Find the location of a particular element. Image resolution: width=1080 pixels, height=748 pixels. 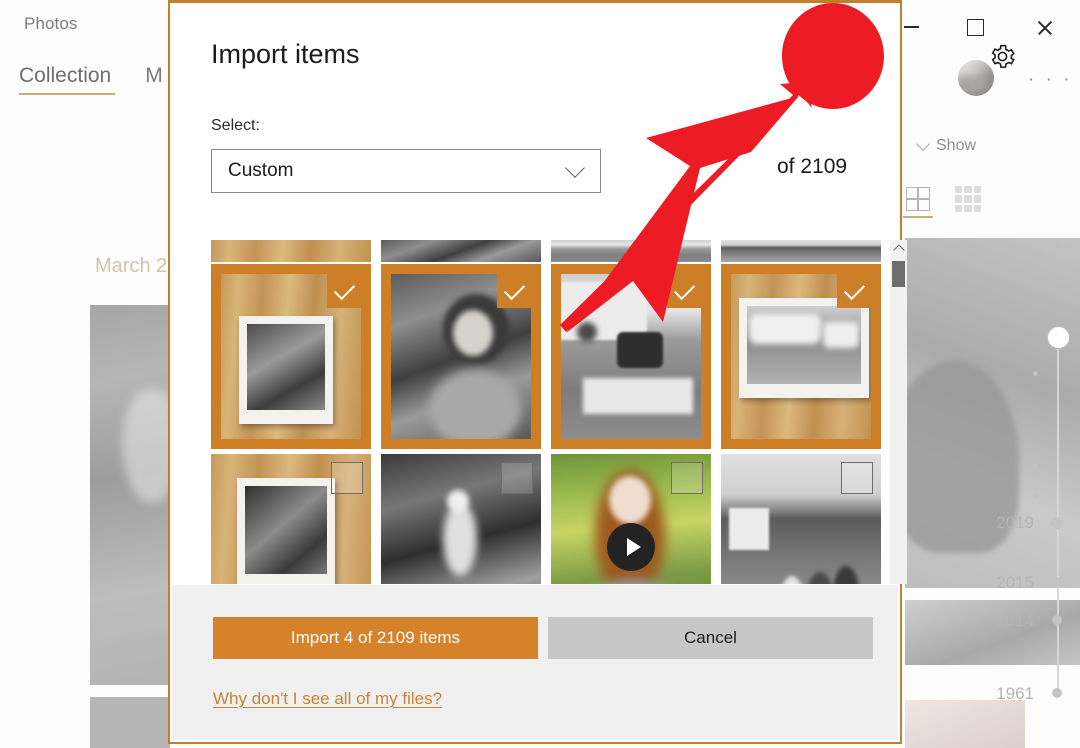

import-button: Import 4 of 2109 items is located at coordinates (375, 638).